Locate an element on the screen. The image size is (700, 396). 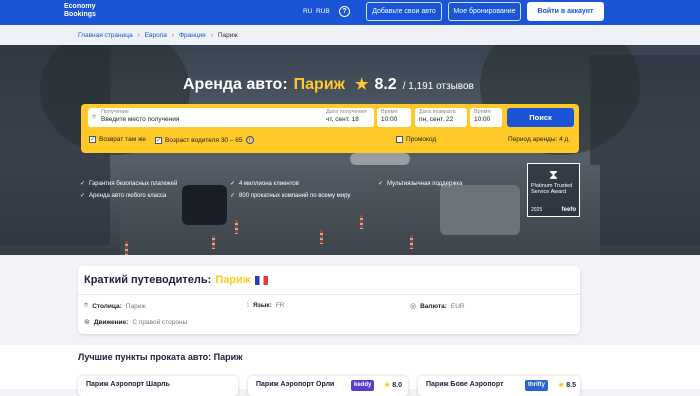
driver-age-label: Возраст водителя 30 – 65 is located at coordinates (204, 140).